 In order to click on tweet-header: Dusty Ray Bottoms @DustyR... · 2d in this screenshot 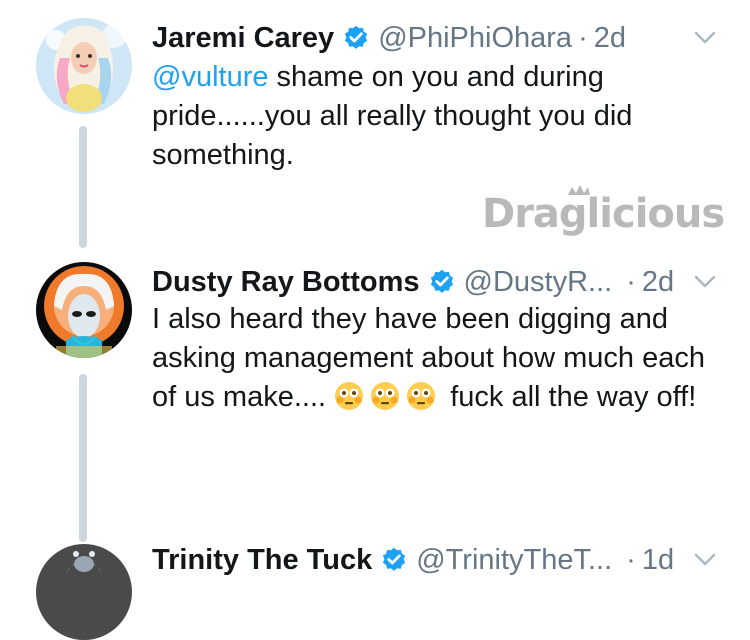, I will do `click(413, 282)`.